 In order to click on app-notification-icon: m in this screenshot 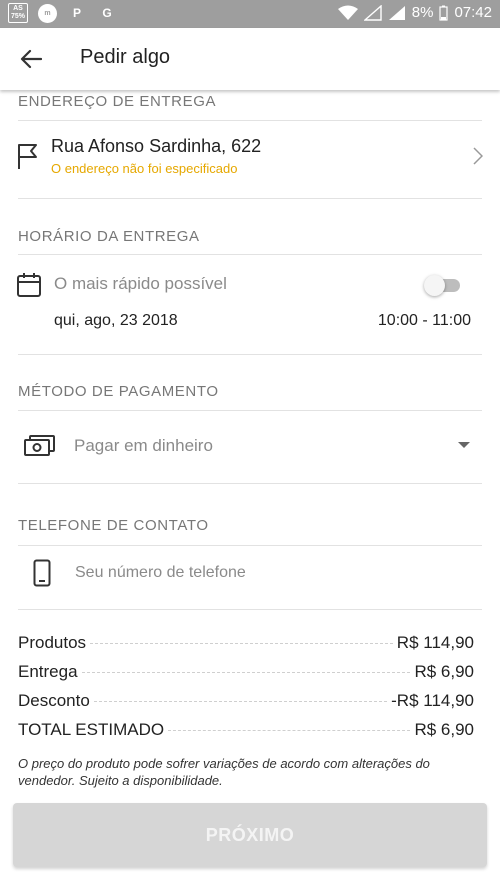, I will do `click(47, 13)`.